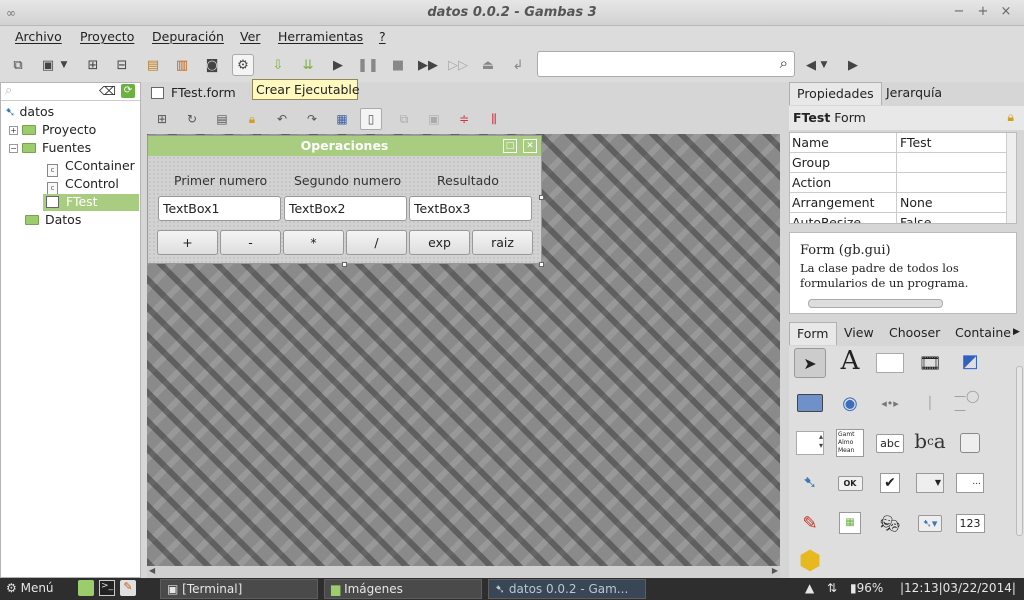 The height and width of the screenshot is (600, 1024). What do you see at coordinates (222, 119) in the screenshot?
I see `form-properties-icon: ▤` at bounding box center [222, 119].